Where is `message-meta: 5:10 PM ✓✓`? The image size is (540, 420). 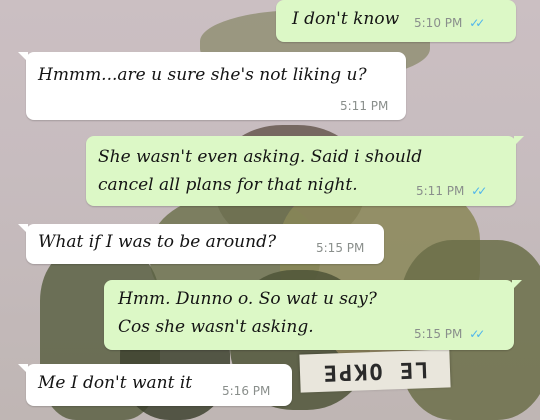 message-meta: 5:10 PM ✓✓ is located at coordinates (449, 23).